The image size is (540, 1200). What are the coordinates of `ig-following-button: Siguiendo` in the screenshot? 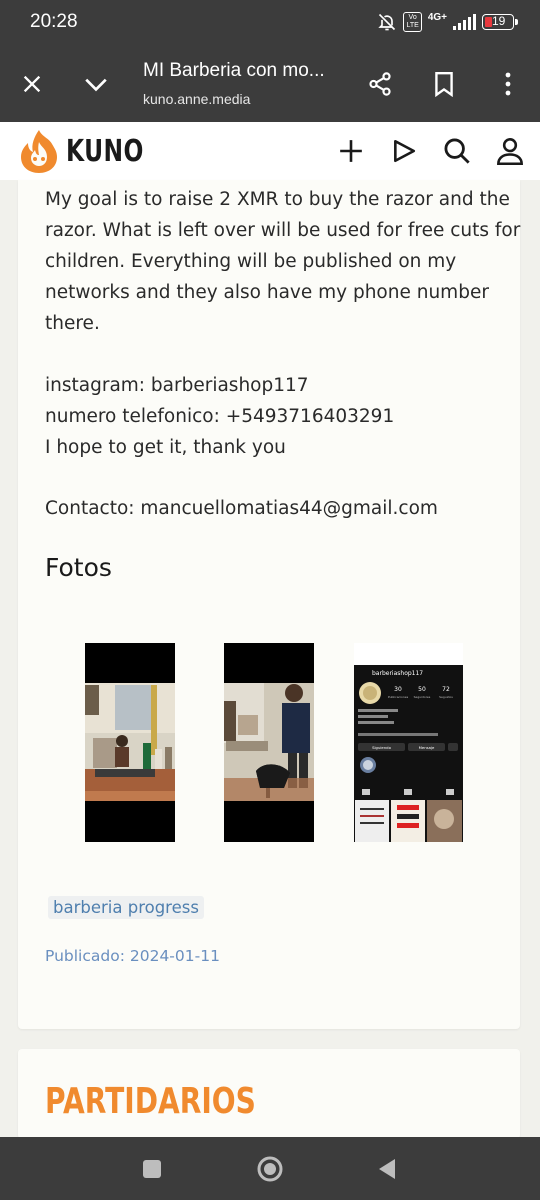 It's located at (381, 747).